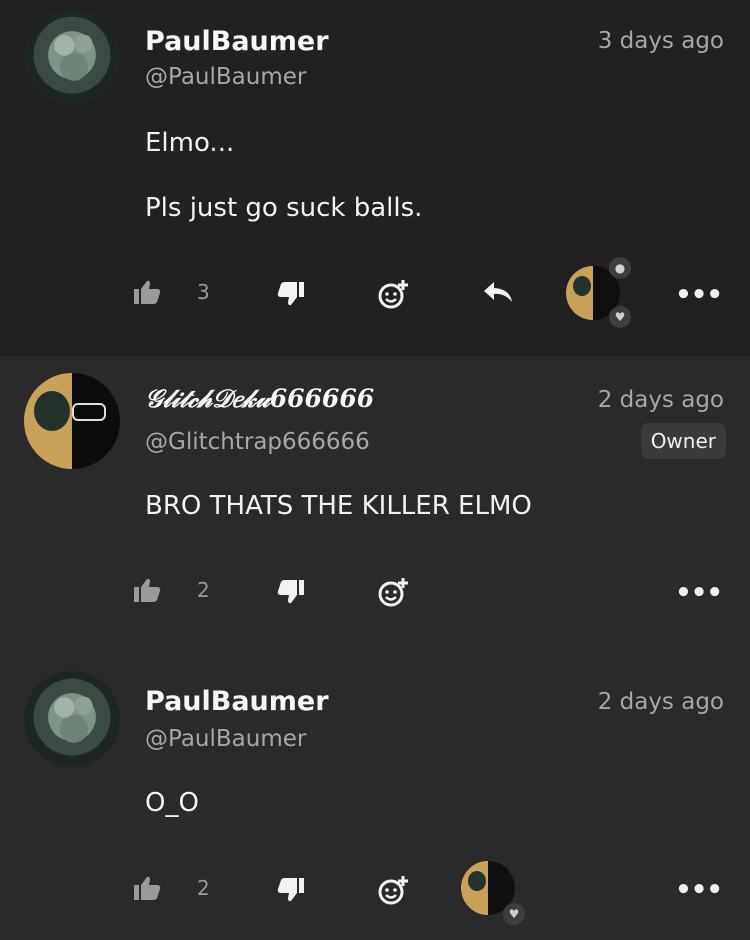  What do you see at coordinates (172, 292) in the screenshot?
I see `like-button: 3` at bounding box center [172, 292].